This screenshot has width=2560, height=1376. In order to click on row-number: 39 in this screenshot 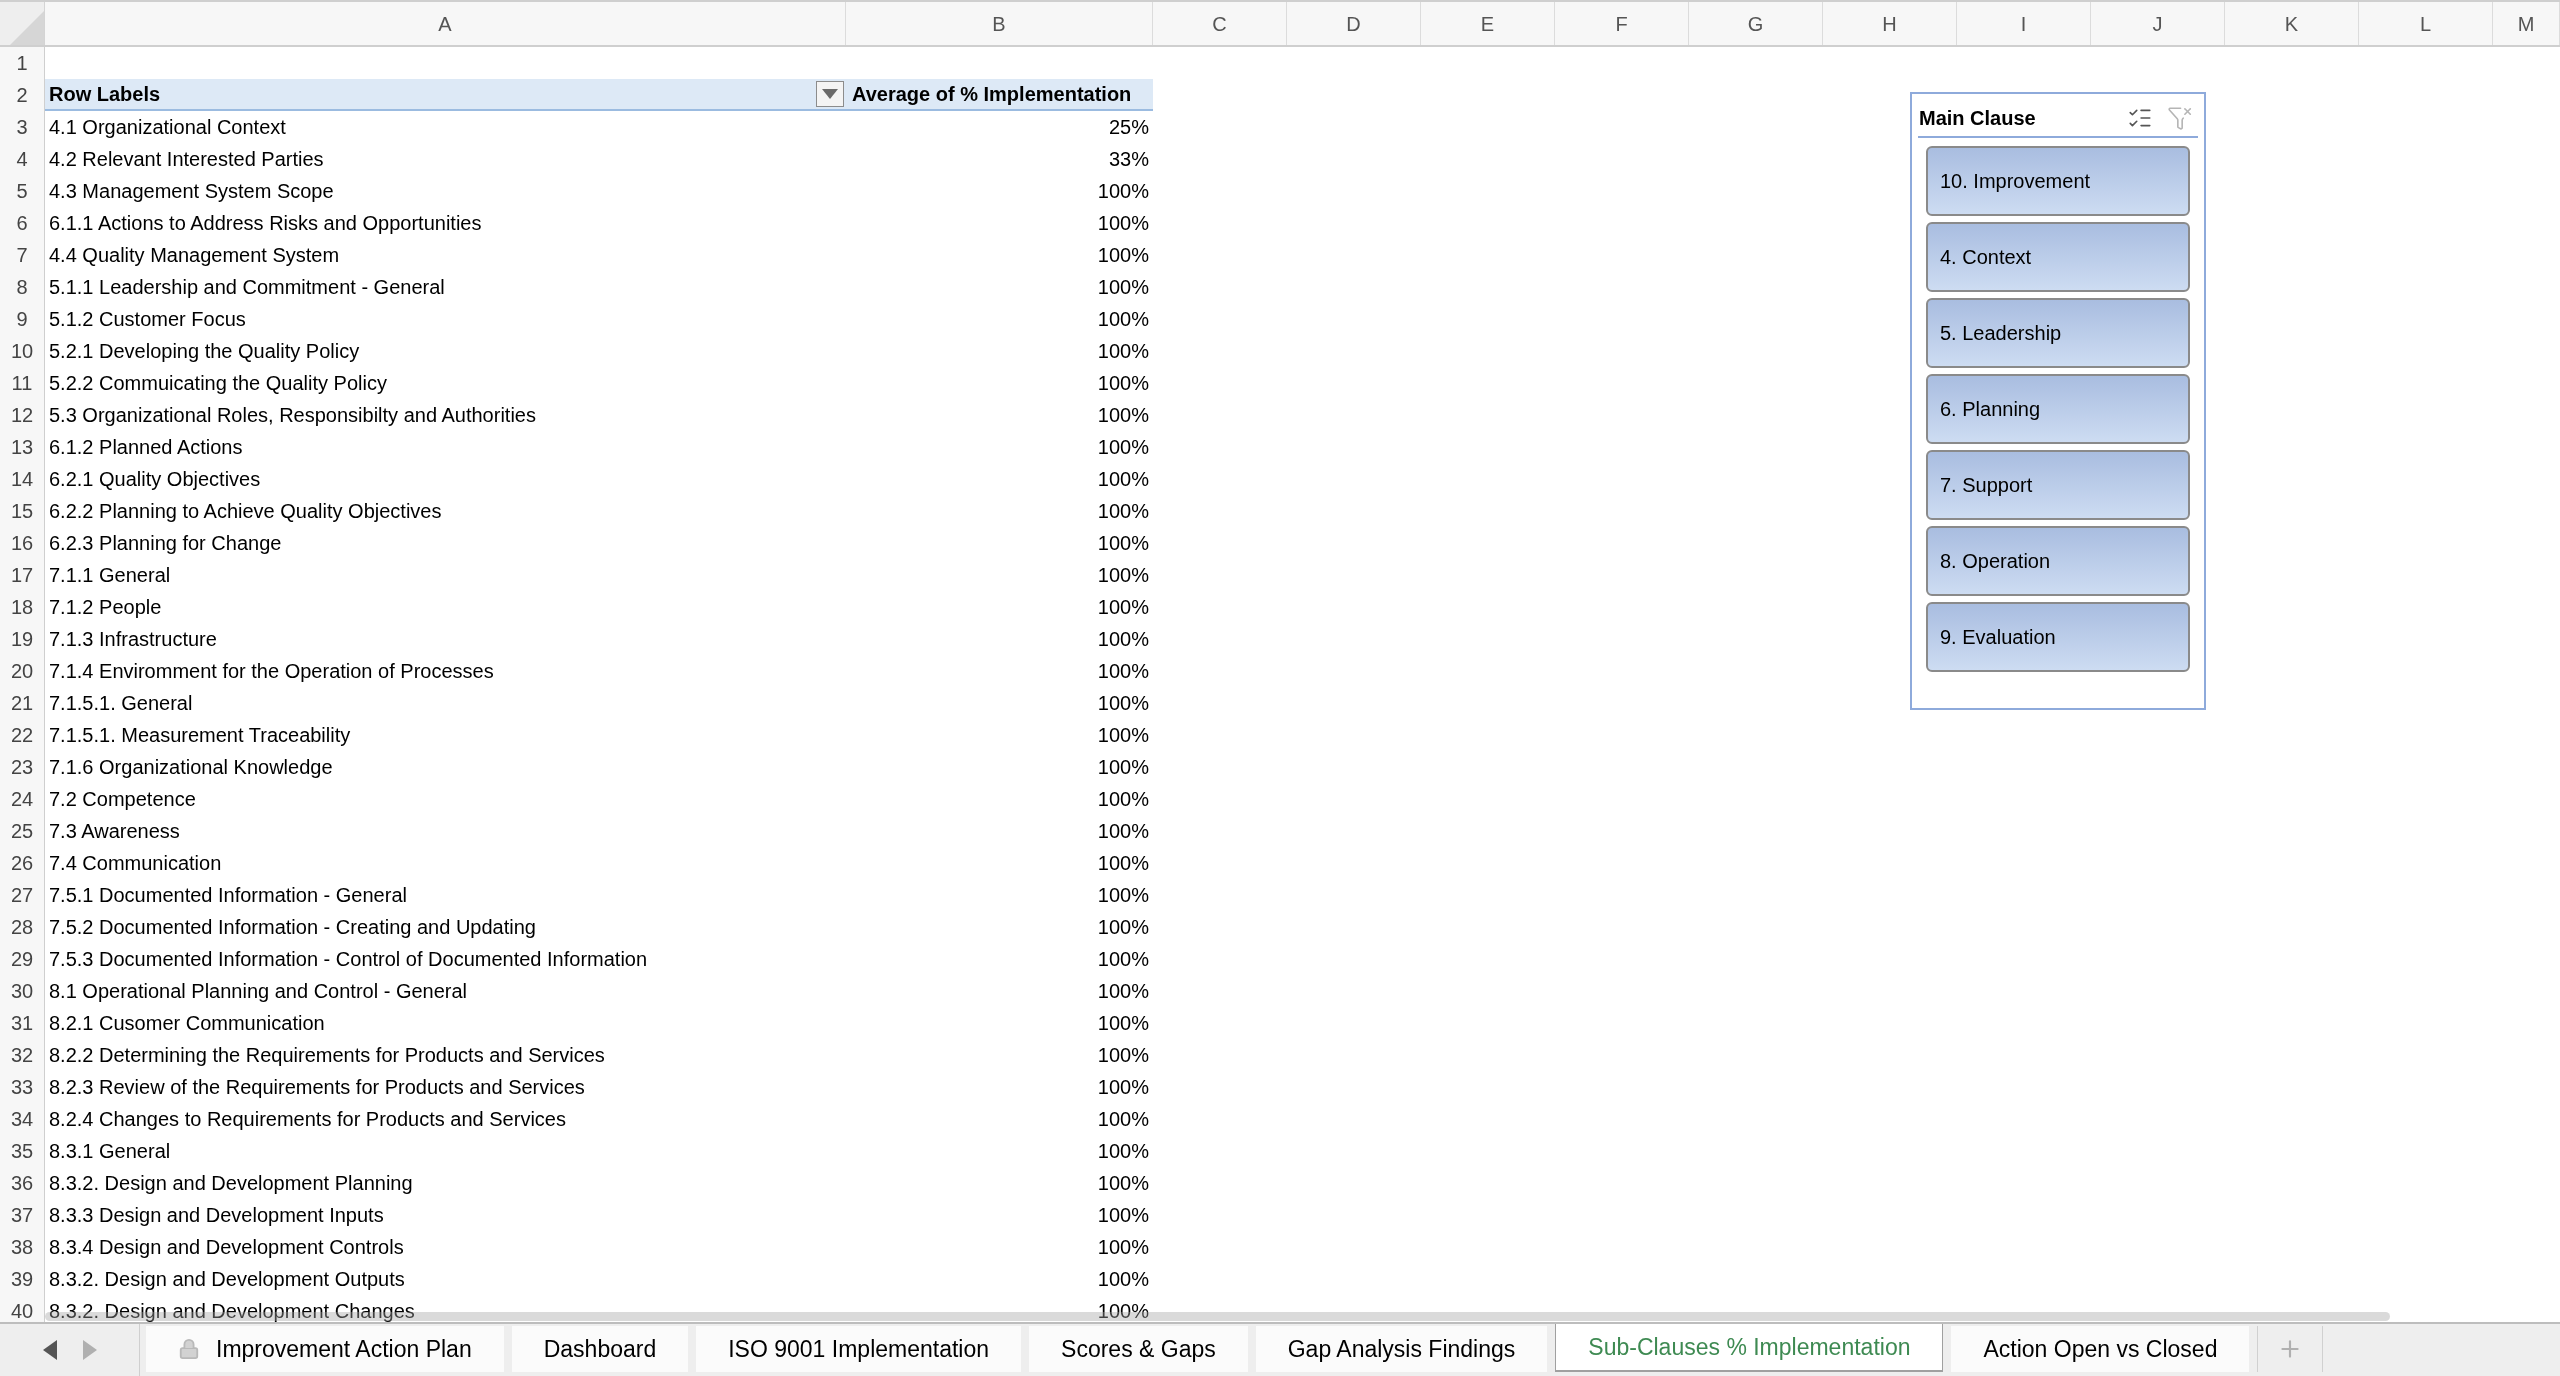, I will do `click(22, 1279)`.